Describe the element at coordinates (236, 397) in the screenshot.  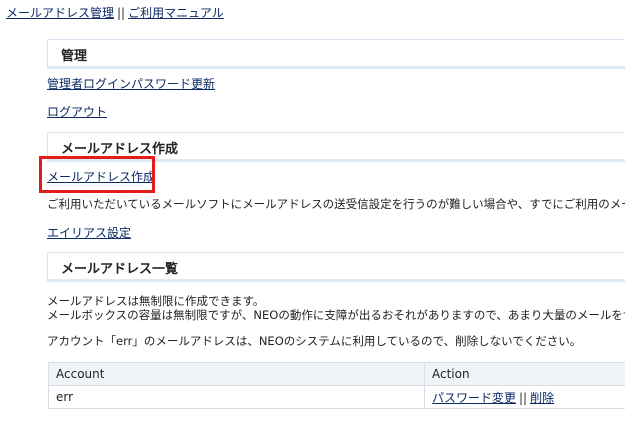
I see `account-cell: err` at that location.